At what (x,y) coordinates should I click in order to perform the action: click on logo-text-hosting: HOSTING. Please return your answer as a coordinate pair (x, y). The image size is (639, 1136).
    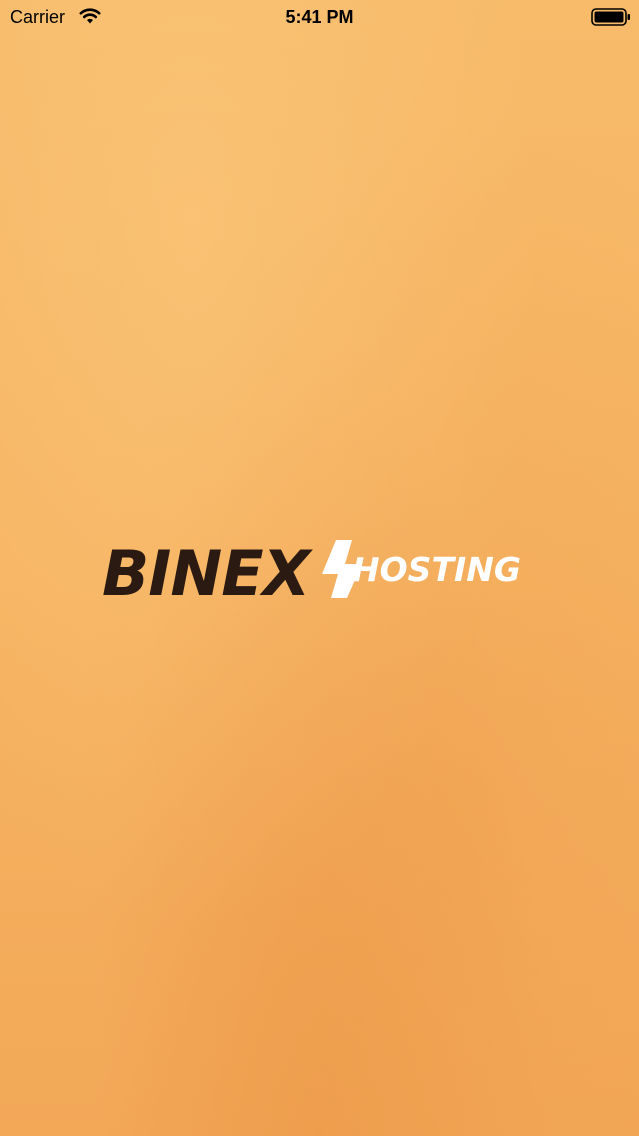
    Looking at the image, I should click on (436, 569).